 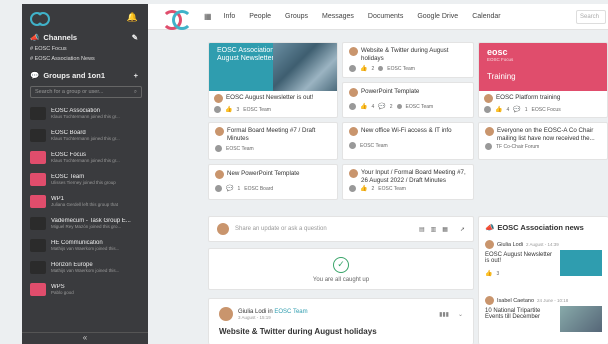 What do you see at coordinates (444, 314) in the screenshot?
I see `stats-icon: ▮▮▮` at bounding box center [444, 314].